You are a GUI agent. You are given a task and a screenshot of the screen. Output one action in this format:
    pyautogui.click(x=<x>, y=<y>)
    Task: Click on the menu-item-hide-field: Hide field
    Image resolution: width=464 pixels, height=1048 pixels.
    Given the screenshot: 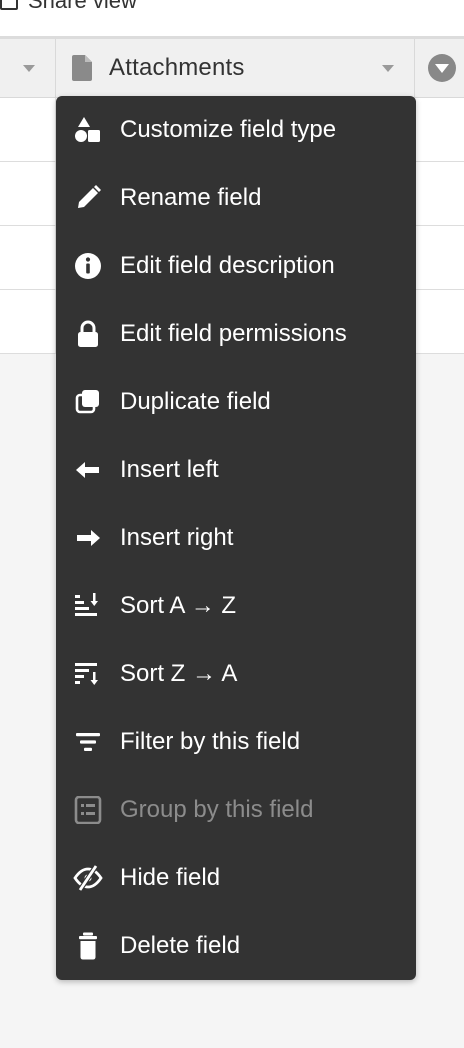 What is the action you would take?
    pyautogui.click(x=236, y=878)
    